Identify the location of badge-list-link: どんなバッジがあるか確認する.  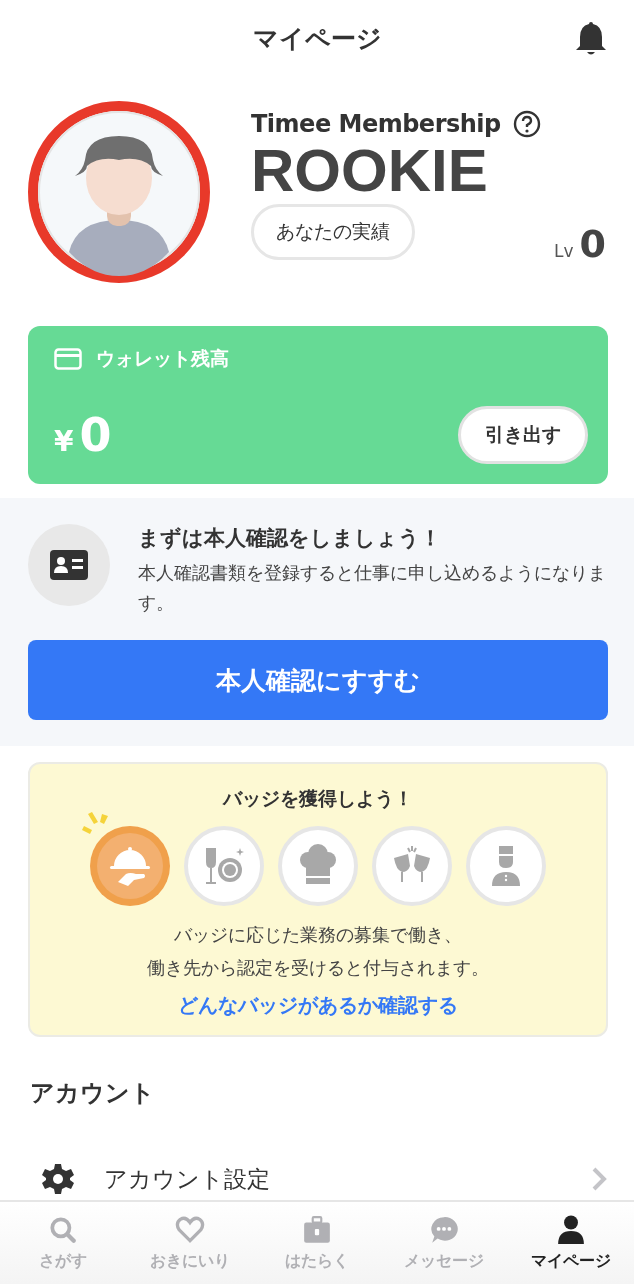
(318, 1005).